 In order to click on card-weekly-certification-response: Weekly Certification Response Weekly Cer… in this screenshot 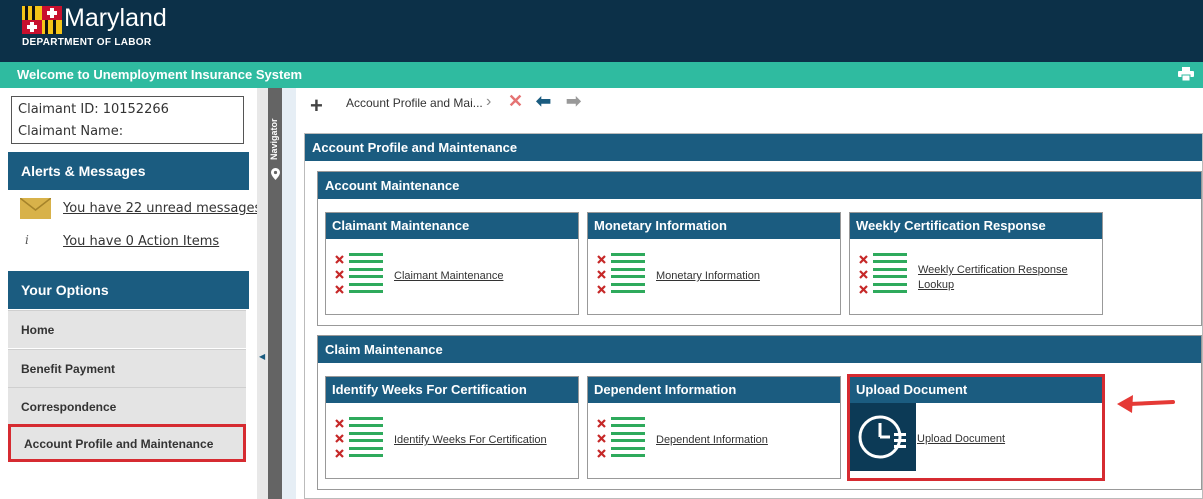, I will do `click(976, 263)`.